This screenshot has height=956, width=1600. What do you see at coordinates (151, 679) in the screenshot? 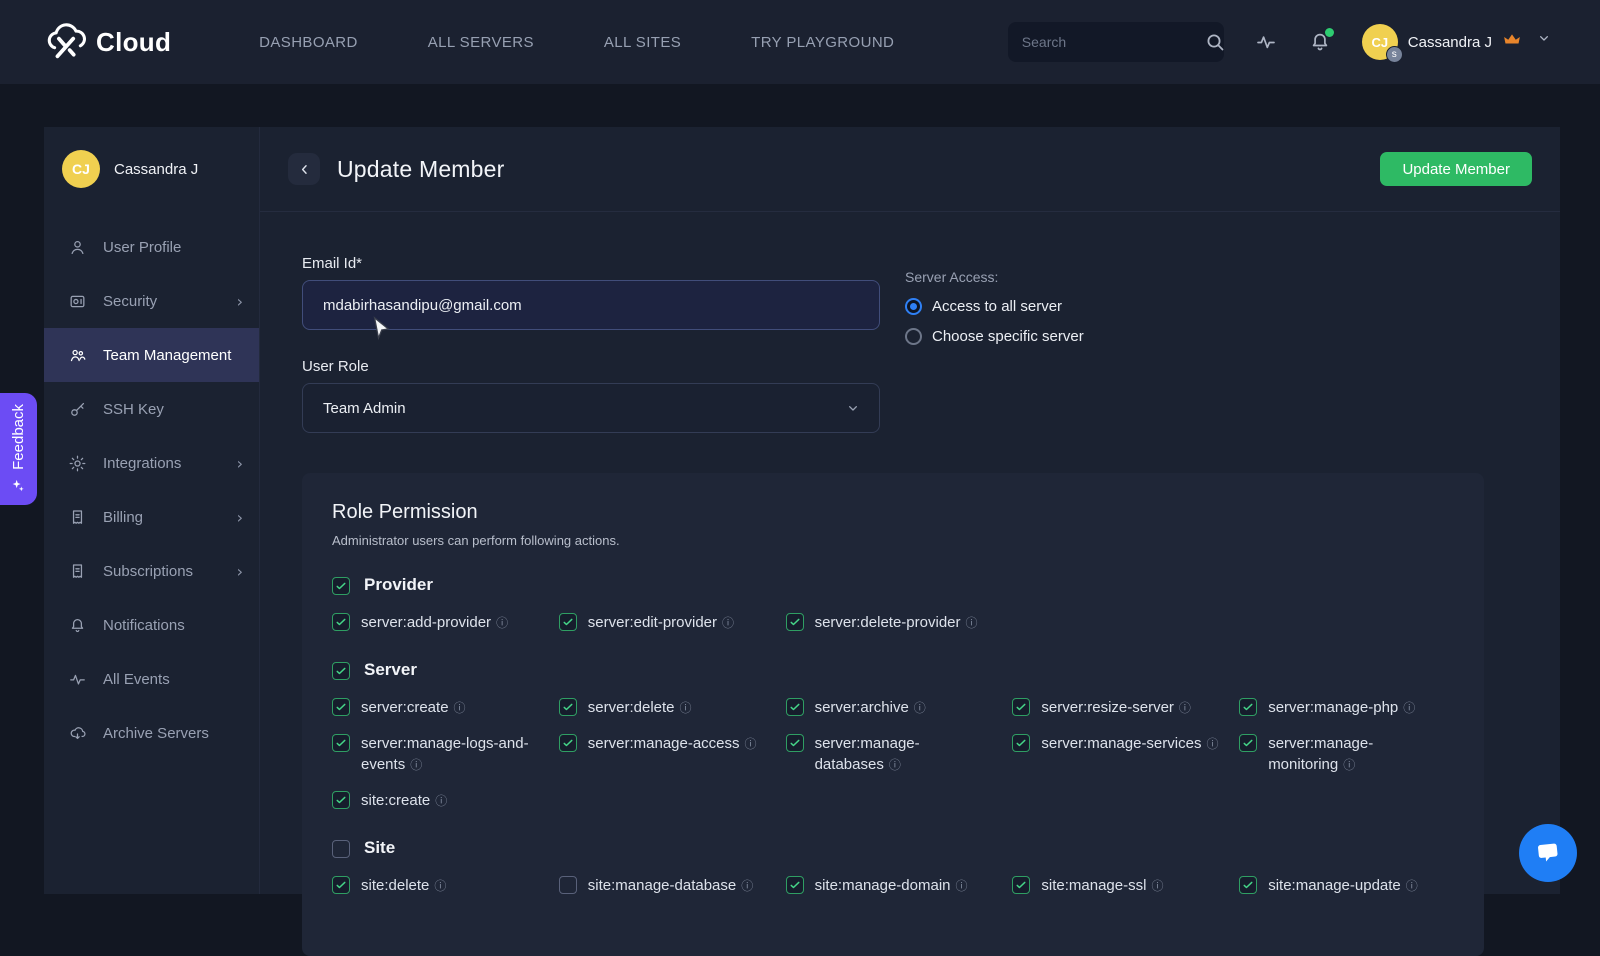
I see `sidebar-item-all-events: All Events` at bounding box center [151, 679].